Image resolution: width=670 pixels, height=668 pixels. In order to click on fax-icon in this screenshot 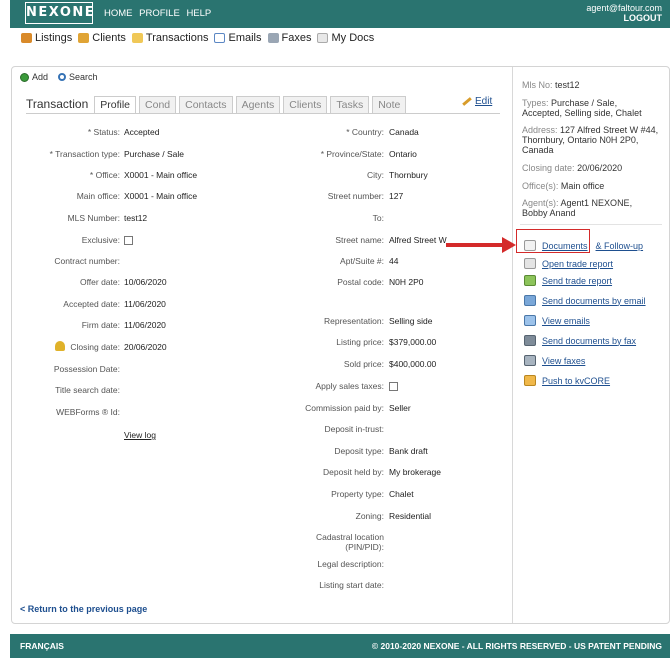, I will do `click(273, 38)`.